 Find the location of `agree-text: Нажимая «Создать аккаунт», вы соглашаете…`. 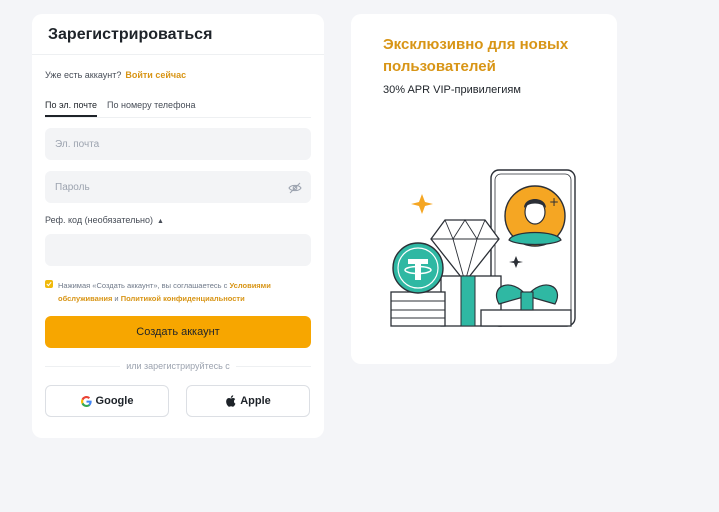

agree-text: Нажимая «Создать аккаунт», вы соглашаете… is located at coordinates (186, 292).